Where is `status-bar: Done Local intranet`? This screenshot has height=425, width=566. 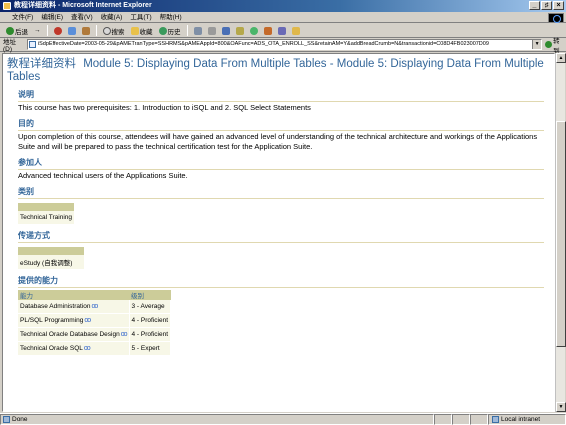 status-bar: Done Local intranet is located at coordinates (283, 419).